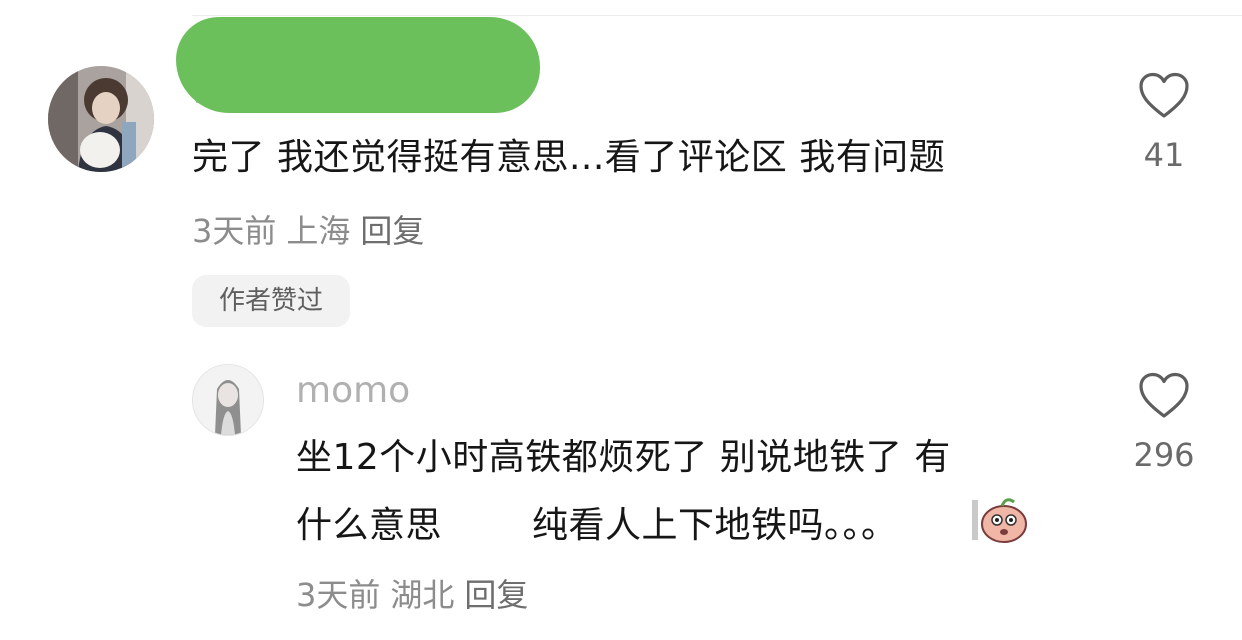 The height and width of the screenshot is (640, 1242). Describe the element at coordinates (569, 157) in the screenshot. I see `comment-text: 完了 我还觉得挺有意思...看了评论区 我有问题` at that location.